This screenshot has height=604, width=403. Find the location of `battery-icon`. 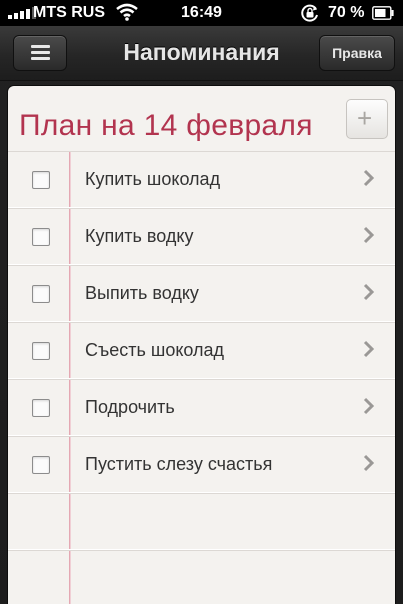

battery-icon is located at coordinates (383, 13).